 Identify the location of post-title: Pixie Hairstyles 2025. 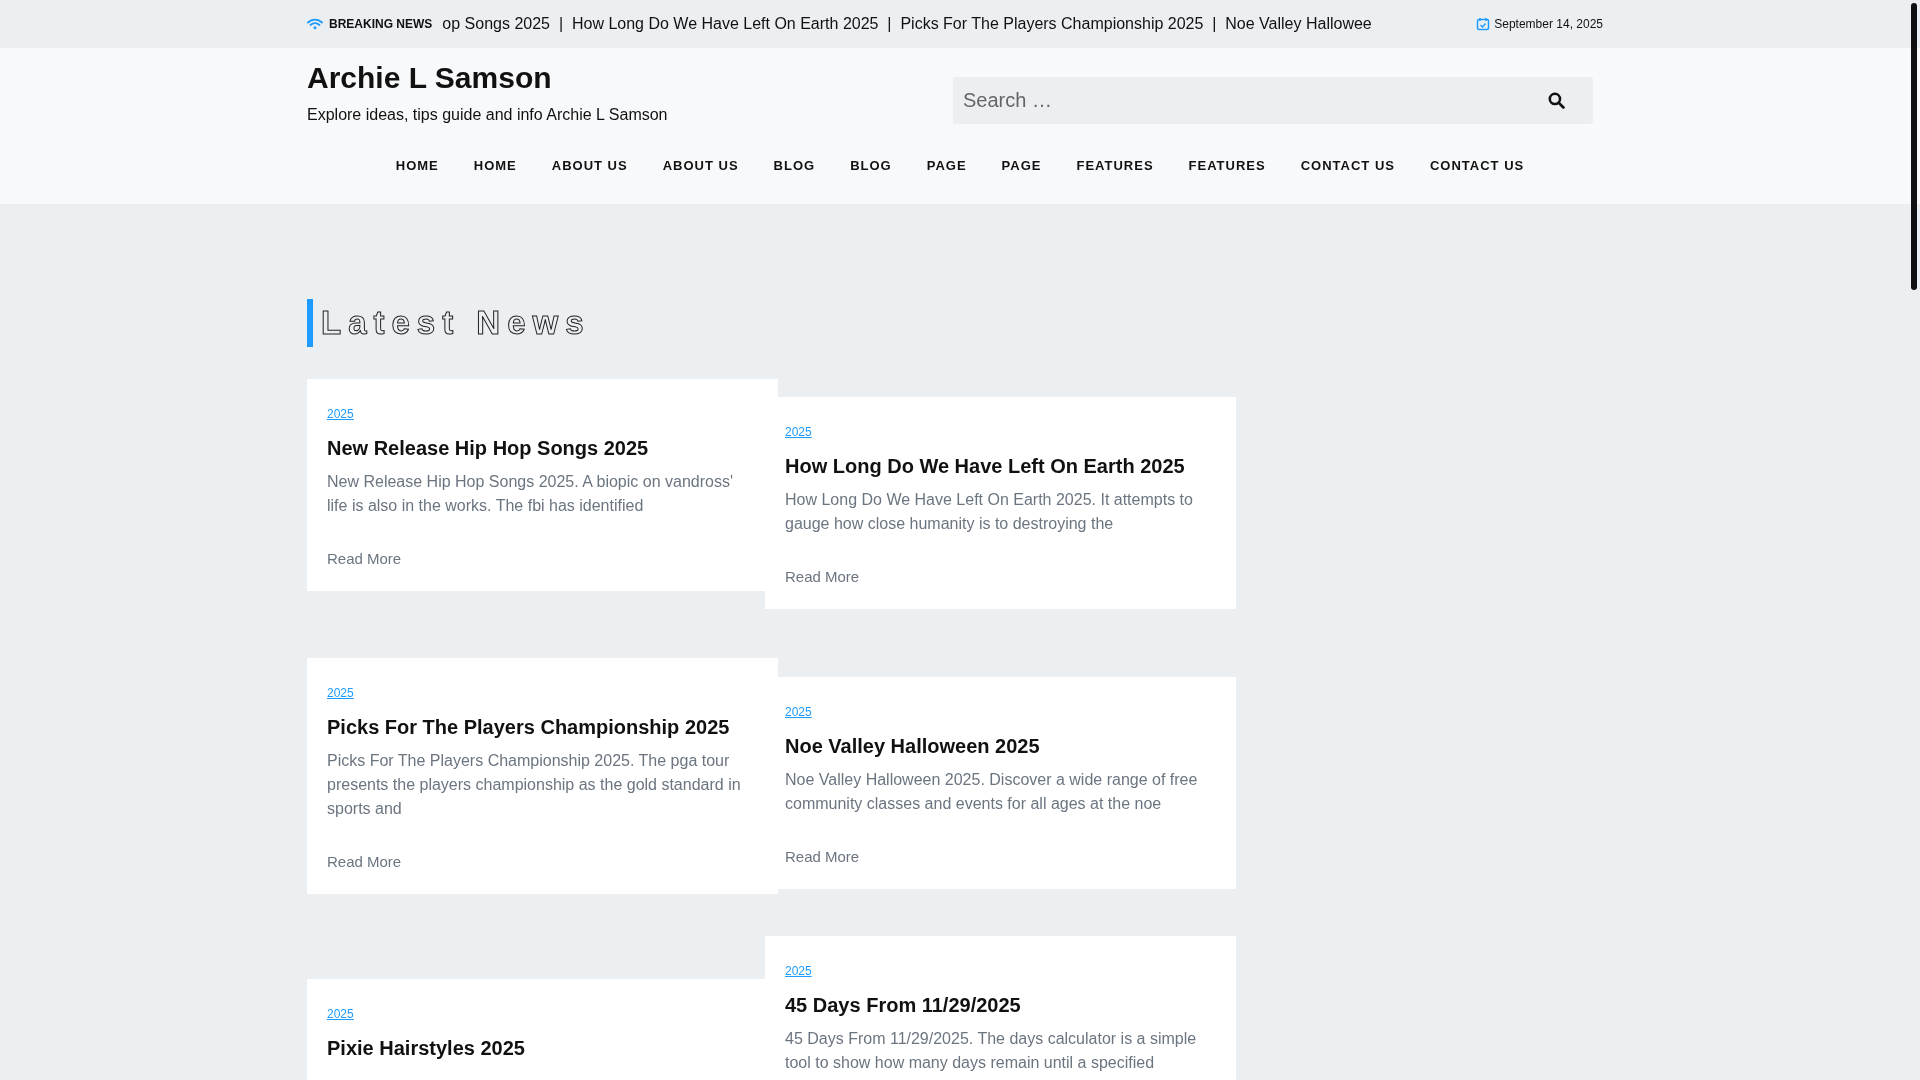
(426, 1048).